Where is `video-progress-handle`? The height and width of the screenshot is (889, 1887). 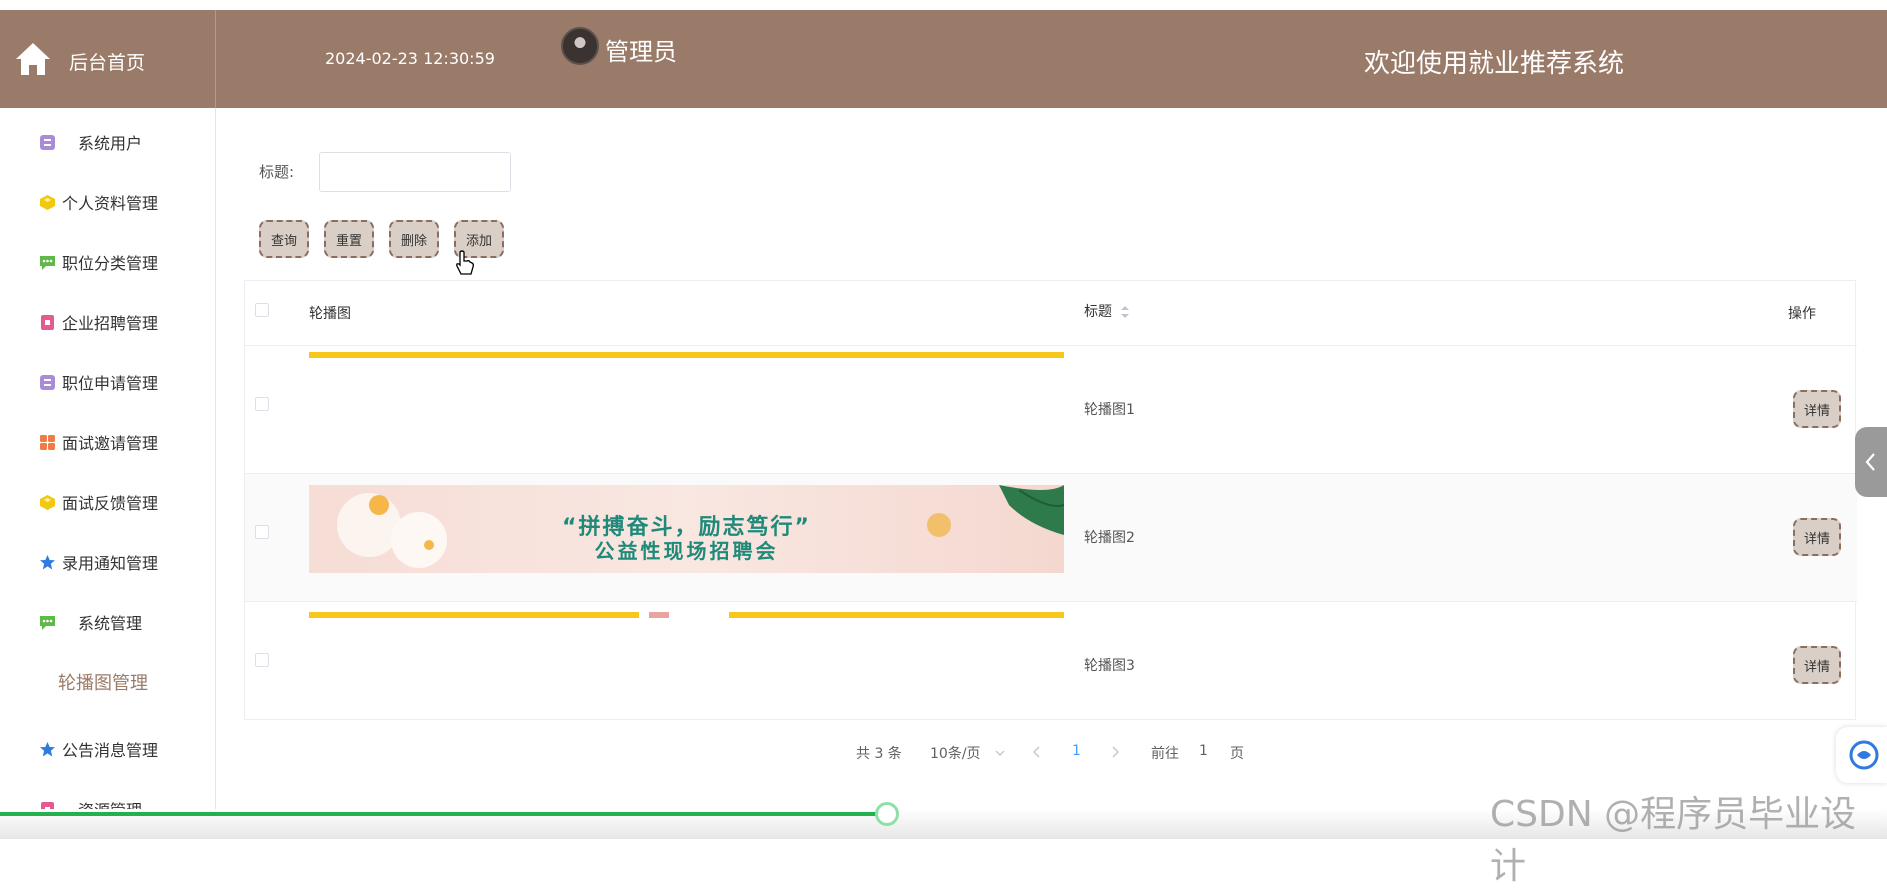
video-progress-handle is located at coordinates (887, 814).